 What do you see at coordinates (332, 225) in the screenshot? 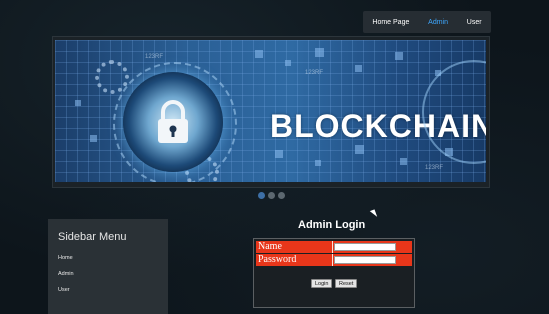
I see `login-title: Admin Login` at bounding box center [332, 225].